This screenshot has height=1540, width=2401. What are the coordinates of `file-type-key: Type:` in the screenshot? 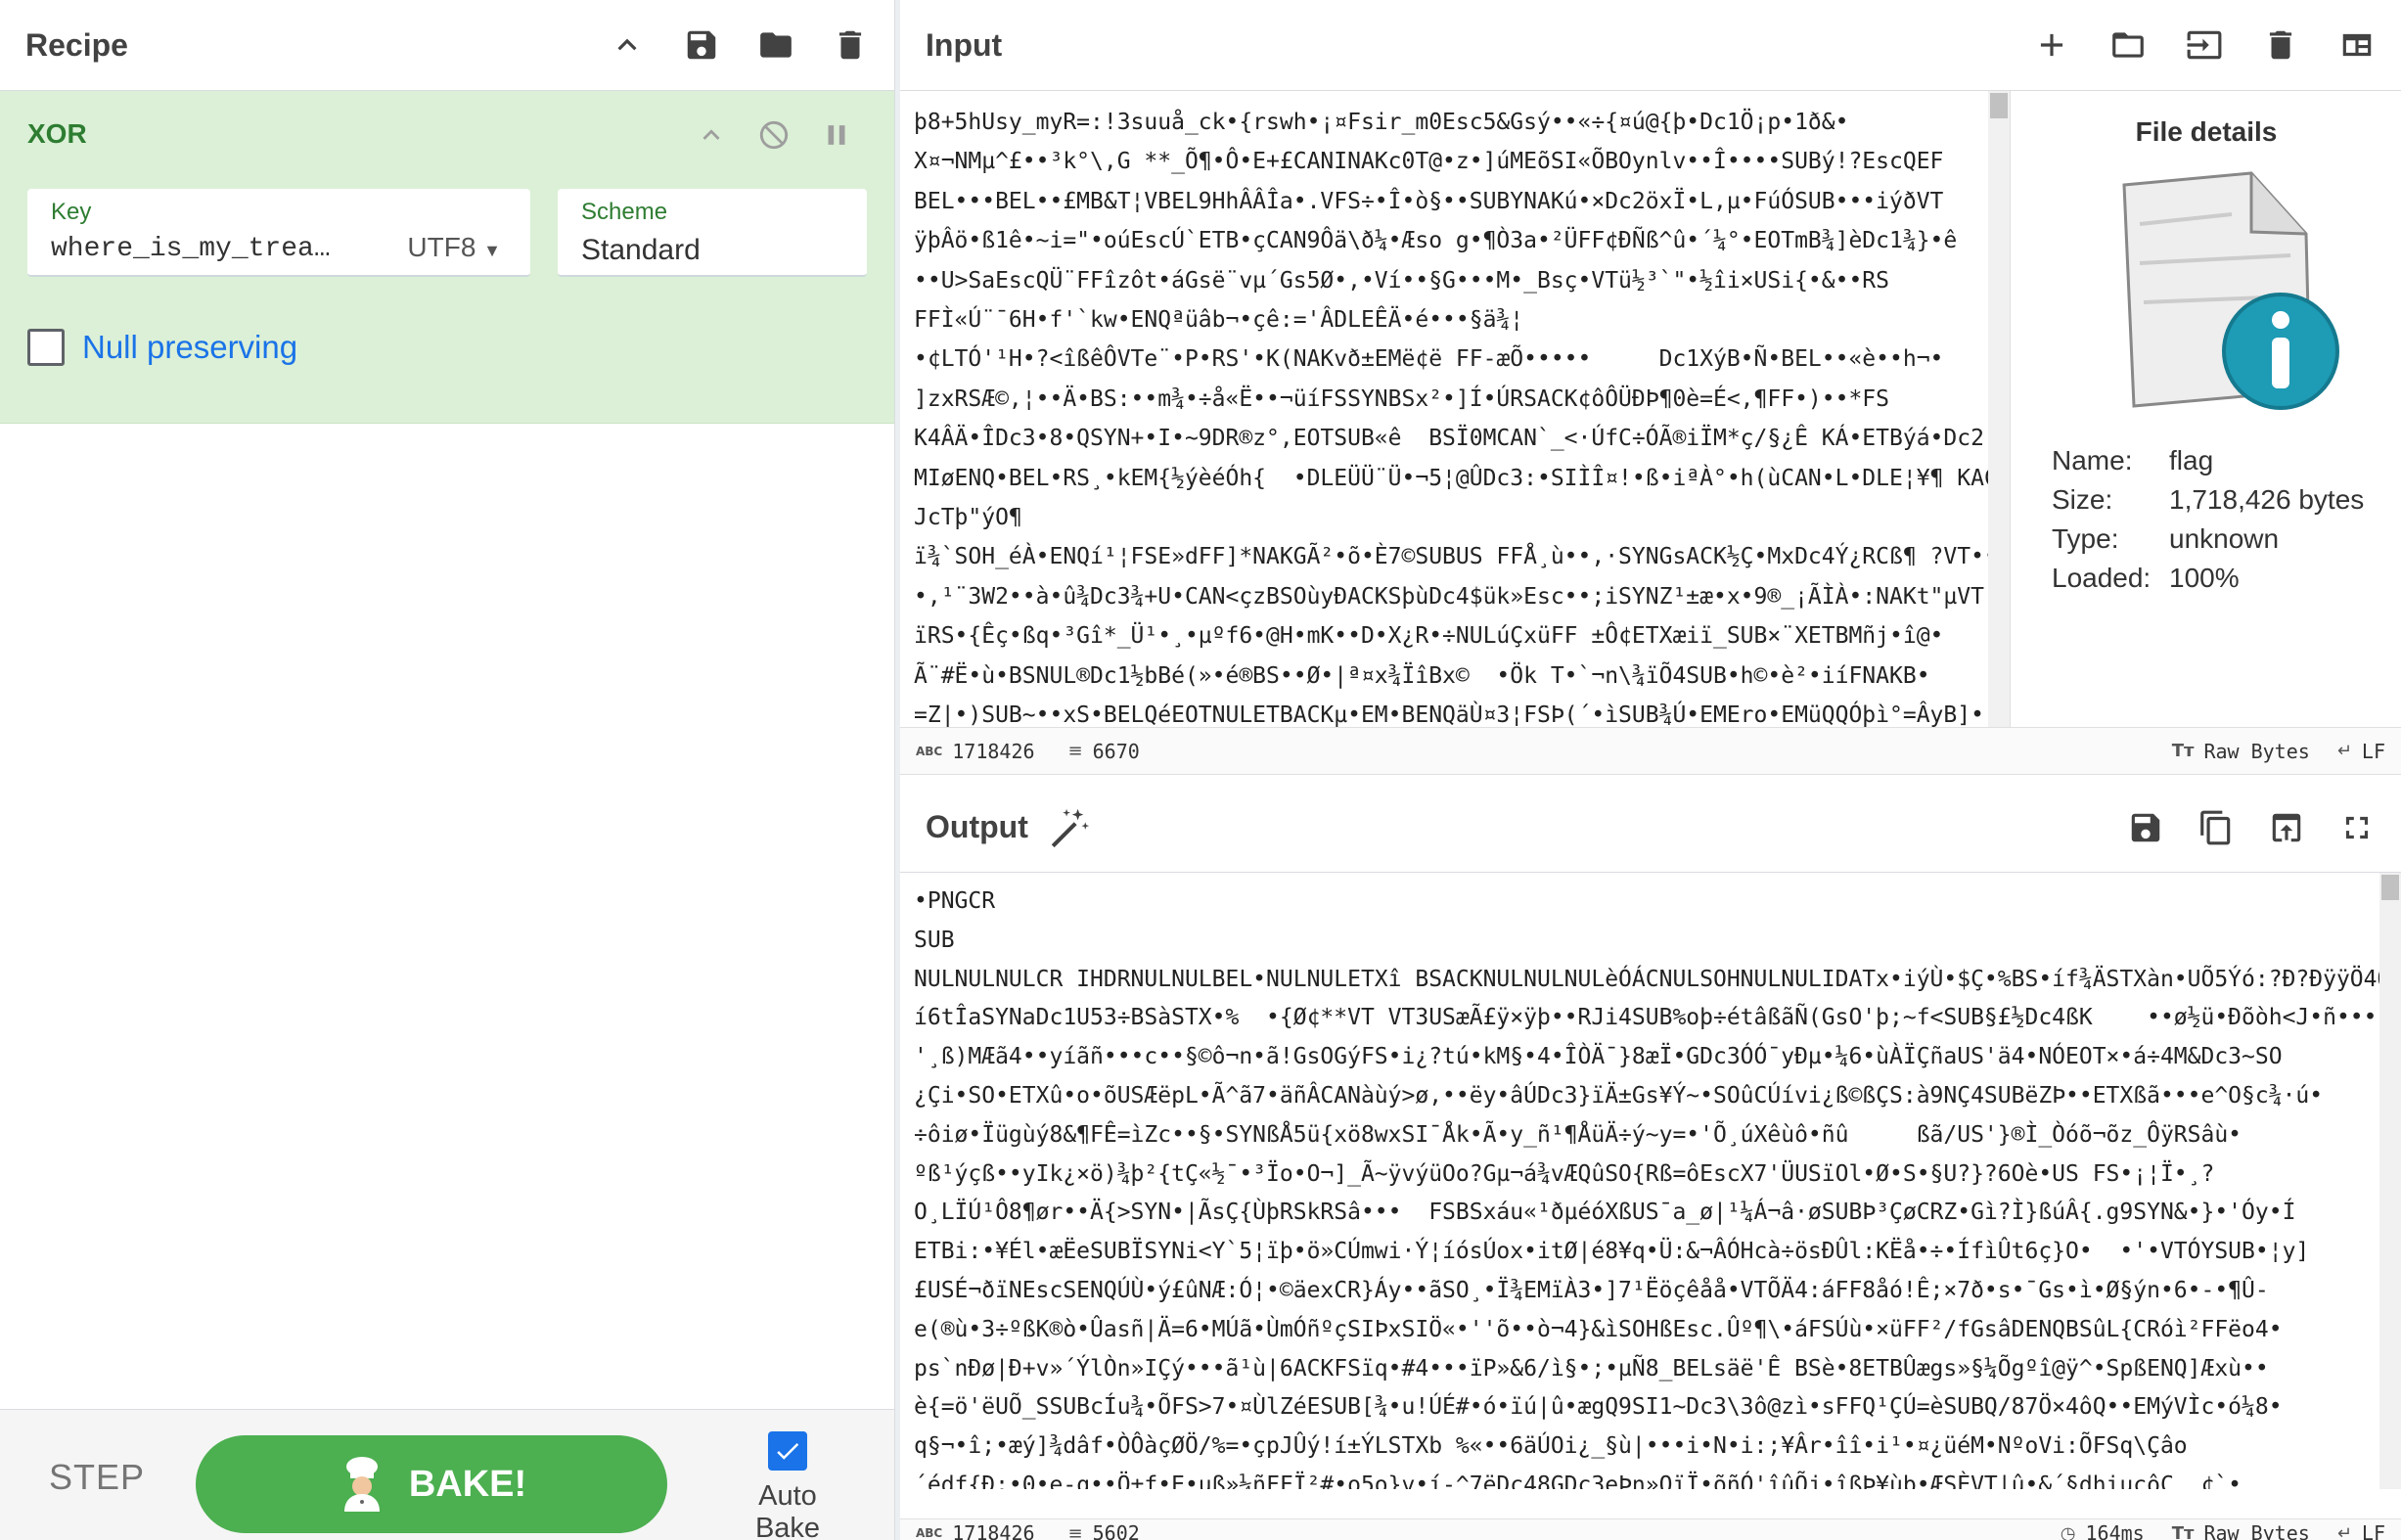 It's located at (2086, 538).